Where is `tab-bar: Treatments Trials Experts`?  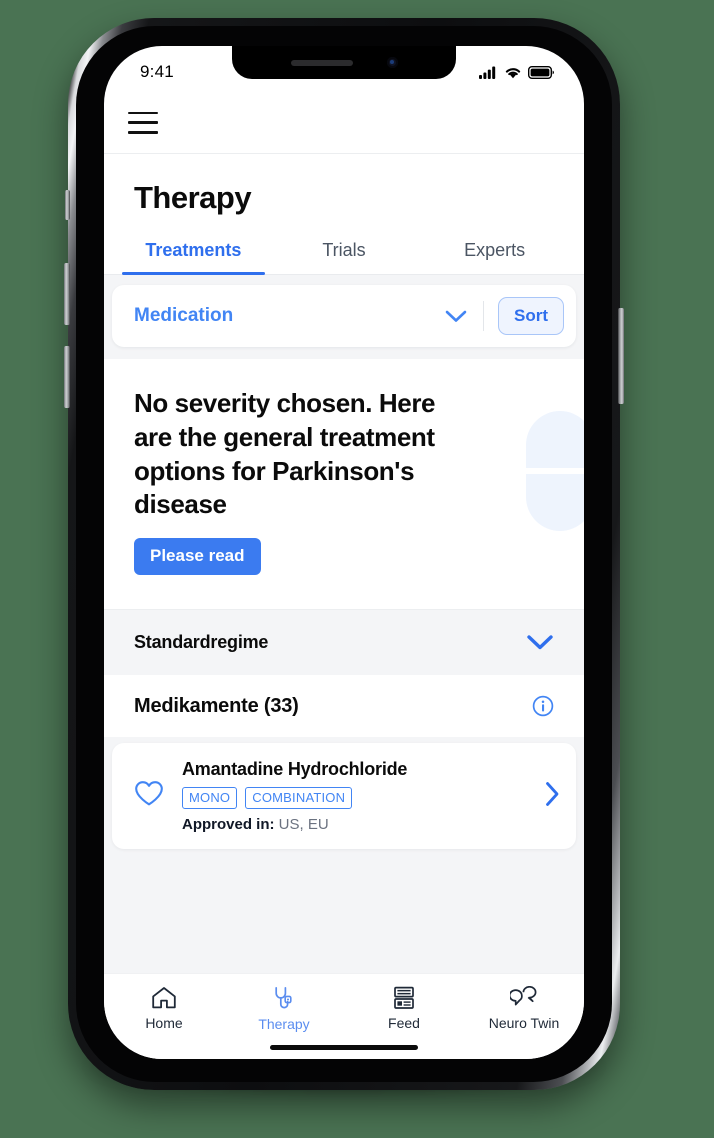 tab-bar: Treatments Trials Experts is located at coordinates (344, 250).